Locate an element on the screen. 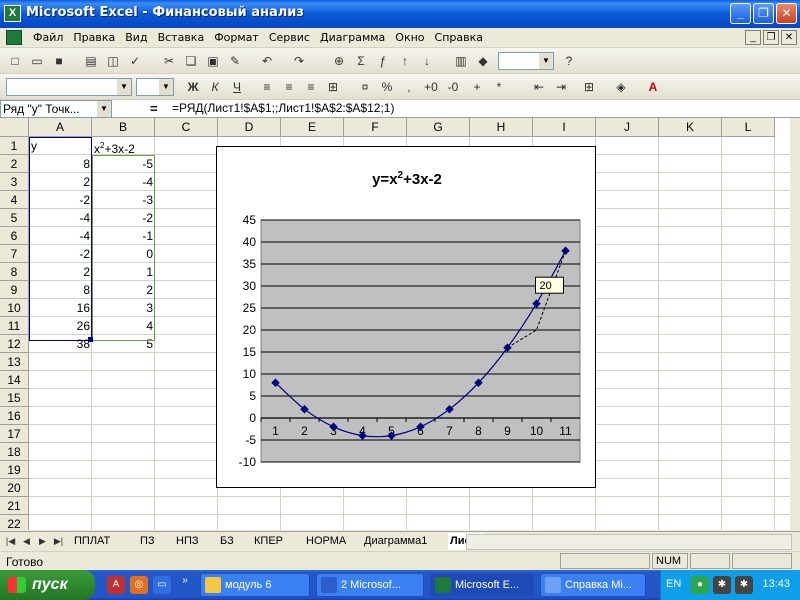 This screenshot has width=800, height=600. row-header-1: 1 is located at coordinates (14, 146).